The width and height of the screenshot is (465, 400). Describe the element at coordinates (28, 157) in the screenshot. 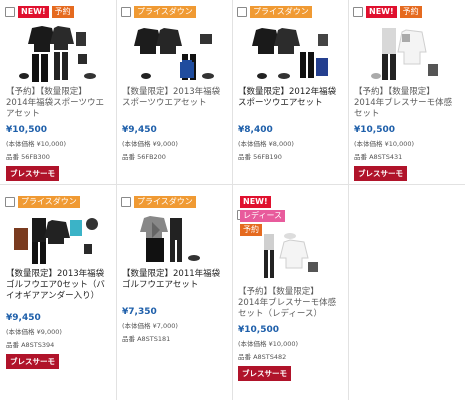

I see `product-code: 品番 56FB300` at that location.